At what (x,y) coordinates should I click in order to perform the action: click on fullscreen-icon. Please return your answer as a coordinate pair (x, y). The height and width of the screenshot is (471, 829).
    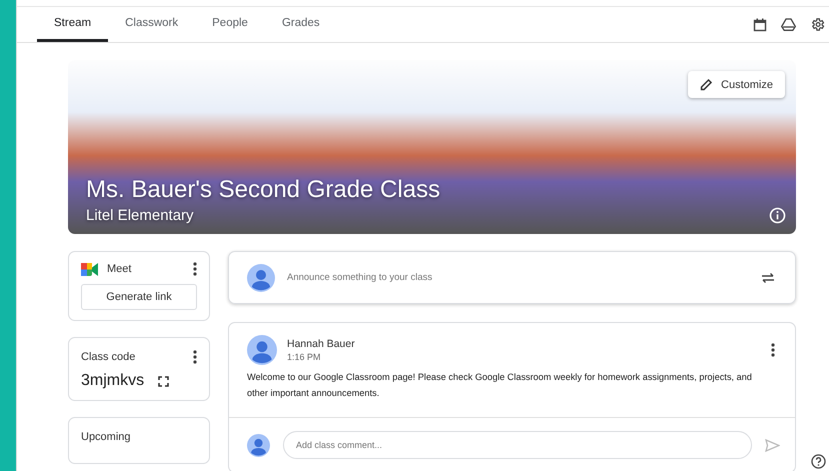
    Looking at the image, I should click on (164, 381).